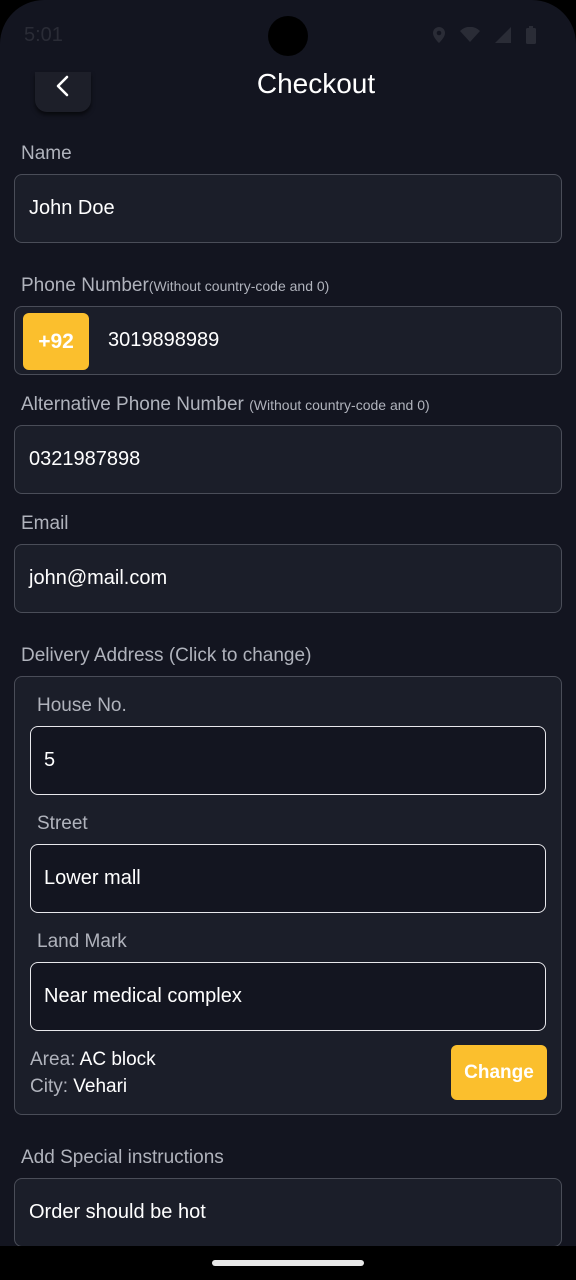  What do you see at coordinates (43, 35) in the screenshot?
I see `status-time: 5:01` at bounding box center [43, 35].